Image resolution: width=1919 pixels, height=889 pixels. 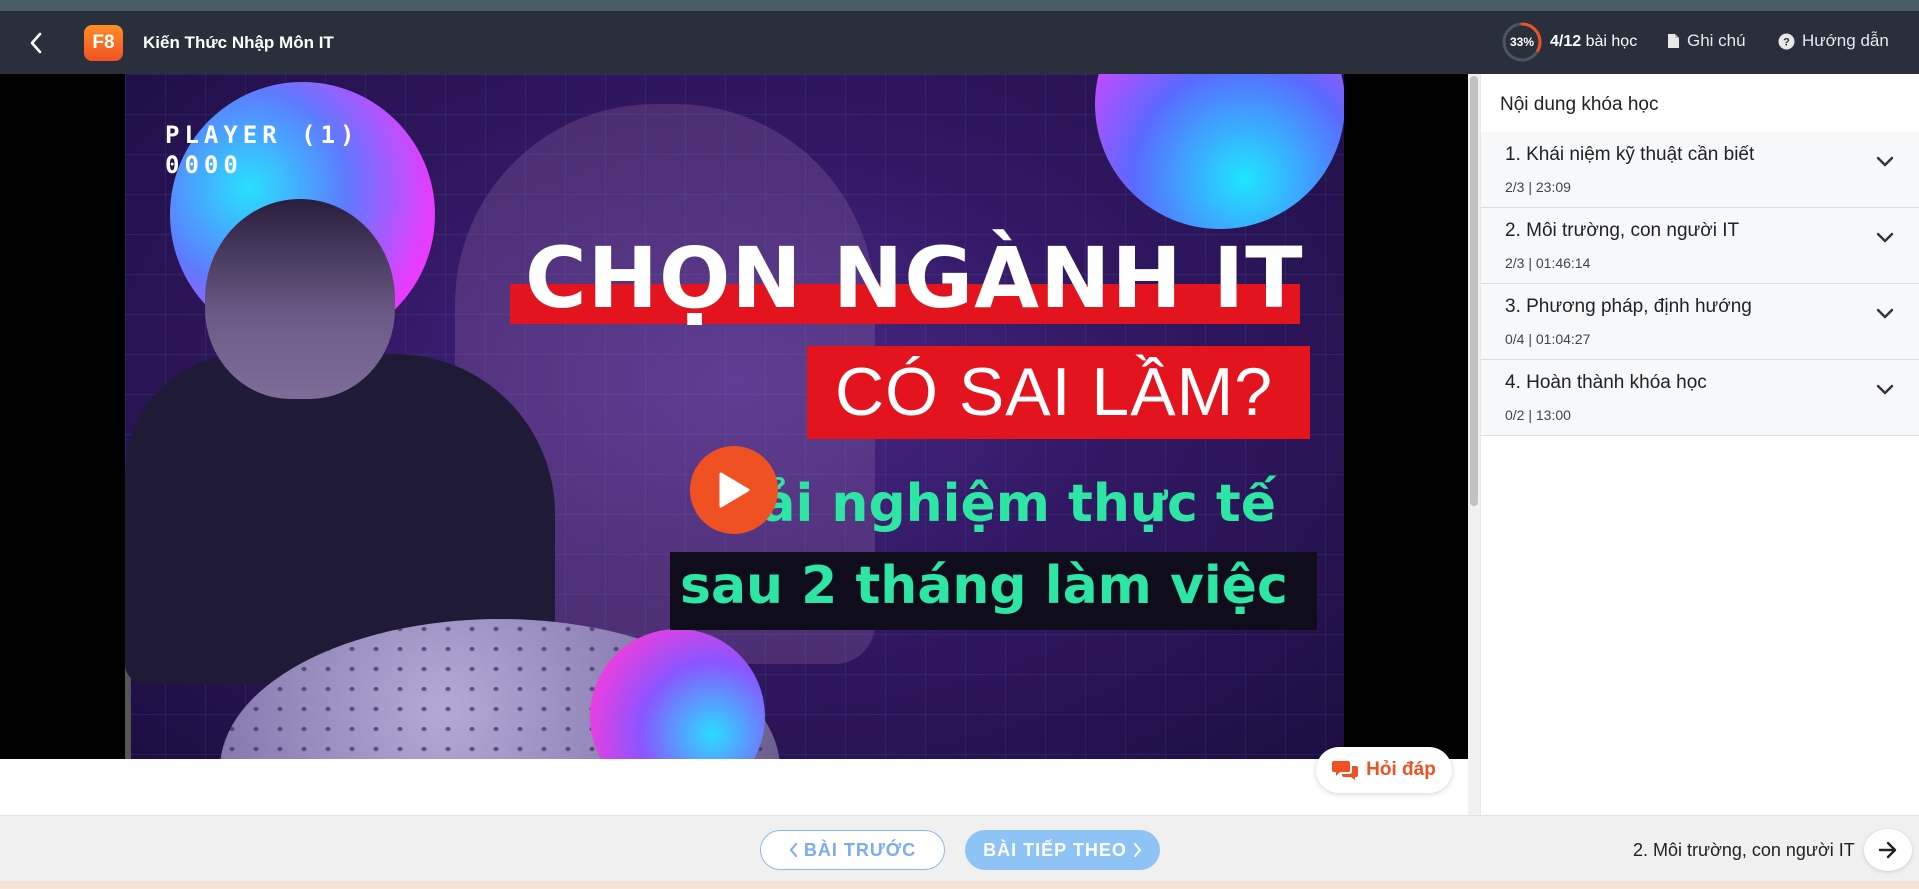 I want to click on sidebar-title: Nội dung khóa học, so click(x=1579, y=104).